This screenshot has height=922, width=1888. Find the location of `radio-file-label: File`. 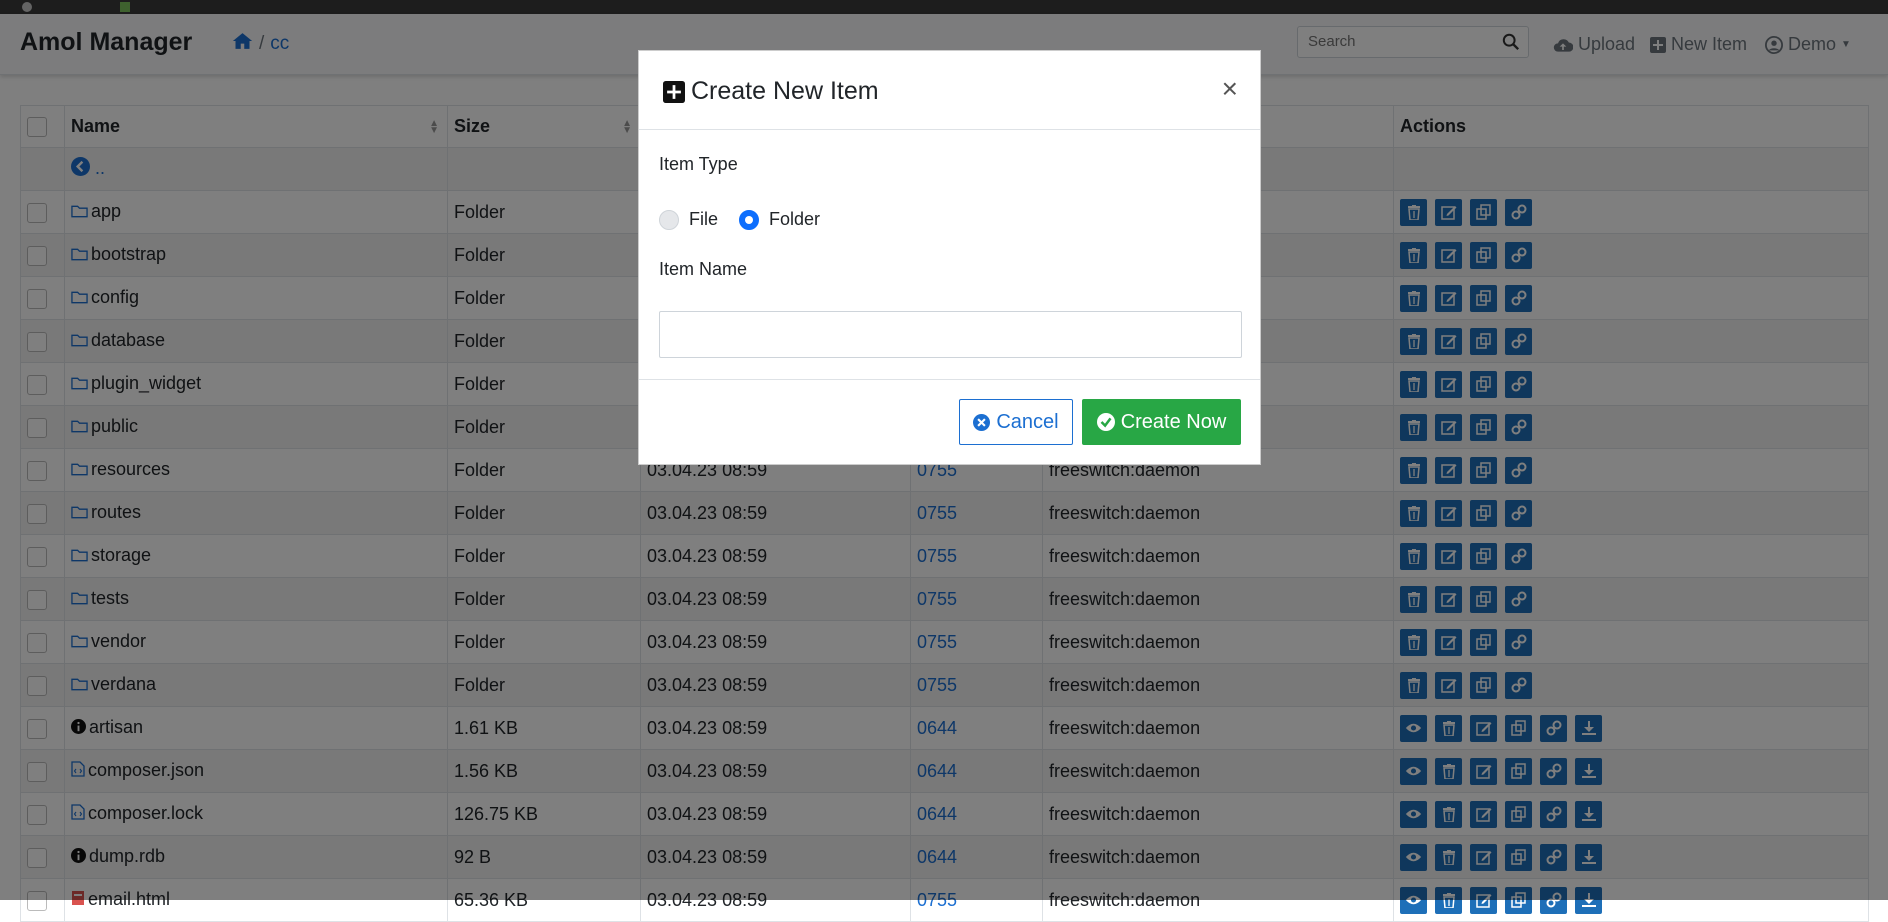

radio-file-label: File is located at coordinates (704, 219).